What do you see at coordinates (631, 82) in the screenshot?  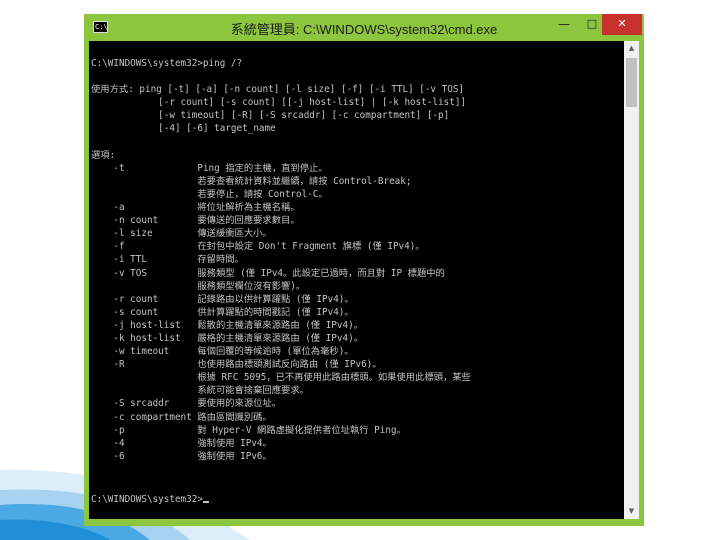 I see `scrollbar-thumb` at bounding box center [631, 82].